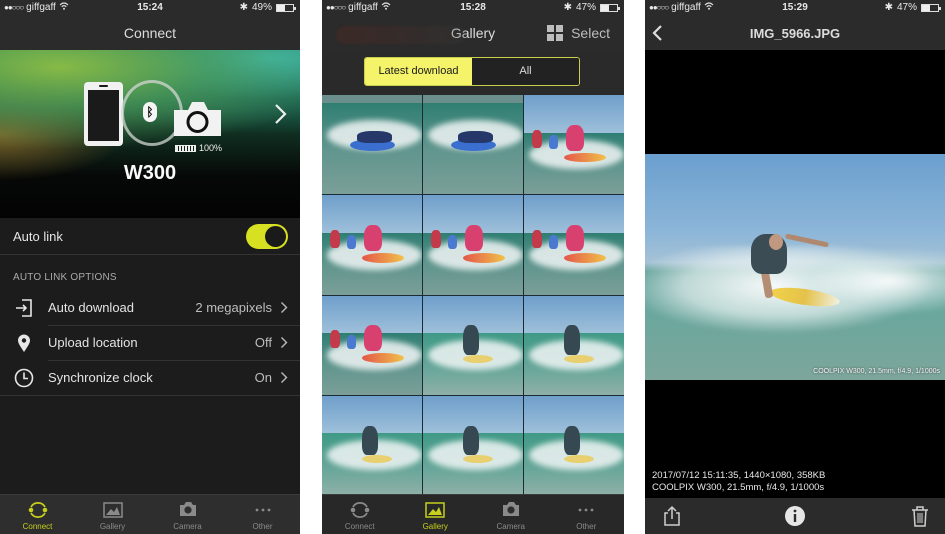 This screenshot has height=534, width=945. What do you see at coordinates (920, 516) in the screenshot?
I see `trash-icon` at bounding box center [920, 516].